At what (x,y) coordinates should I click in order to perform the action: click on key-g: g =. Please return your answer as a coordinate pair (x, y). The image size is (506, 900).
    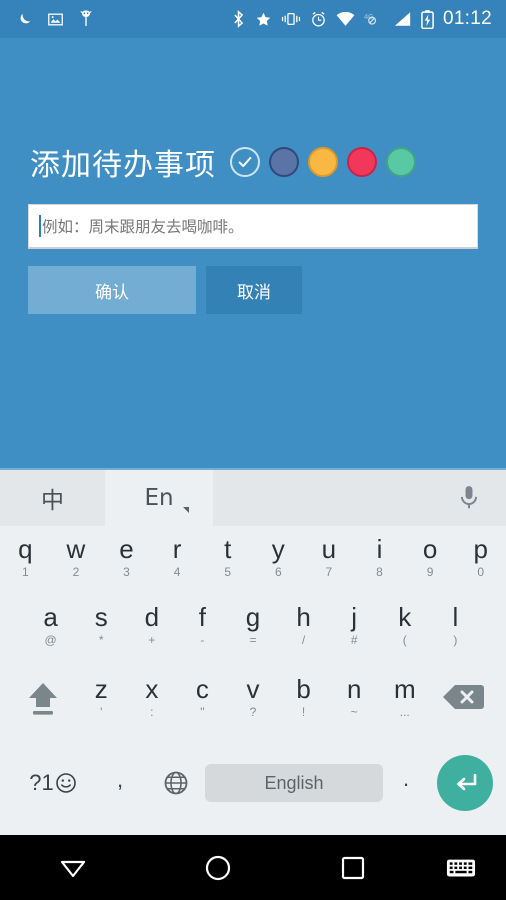
    Looking at the image, I should click on (253, 623).